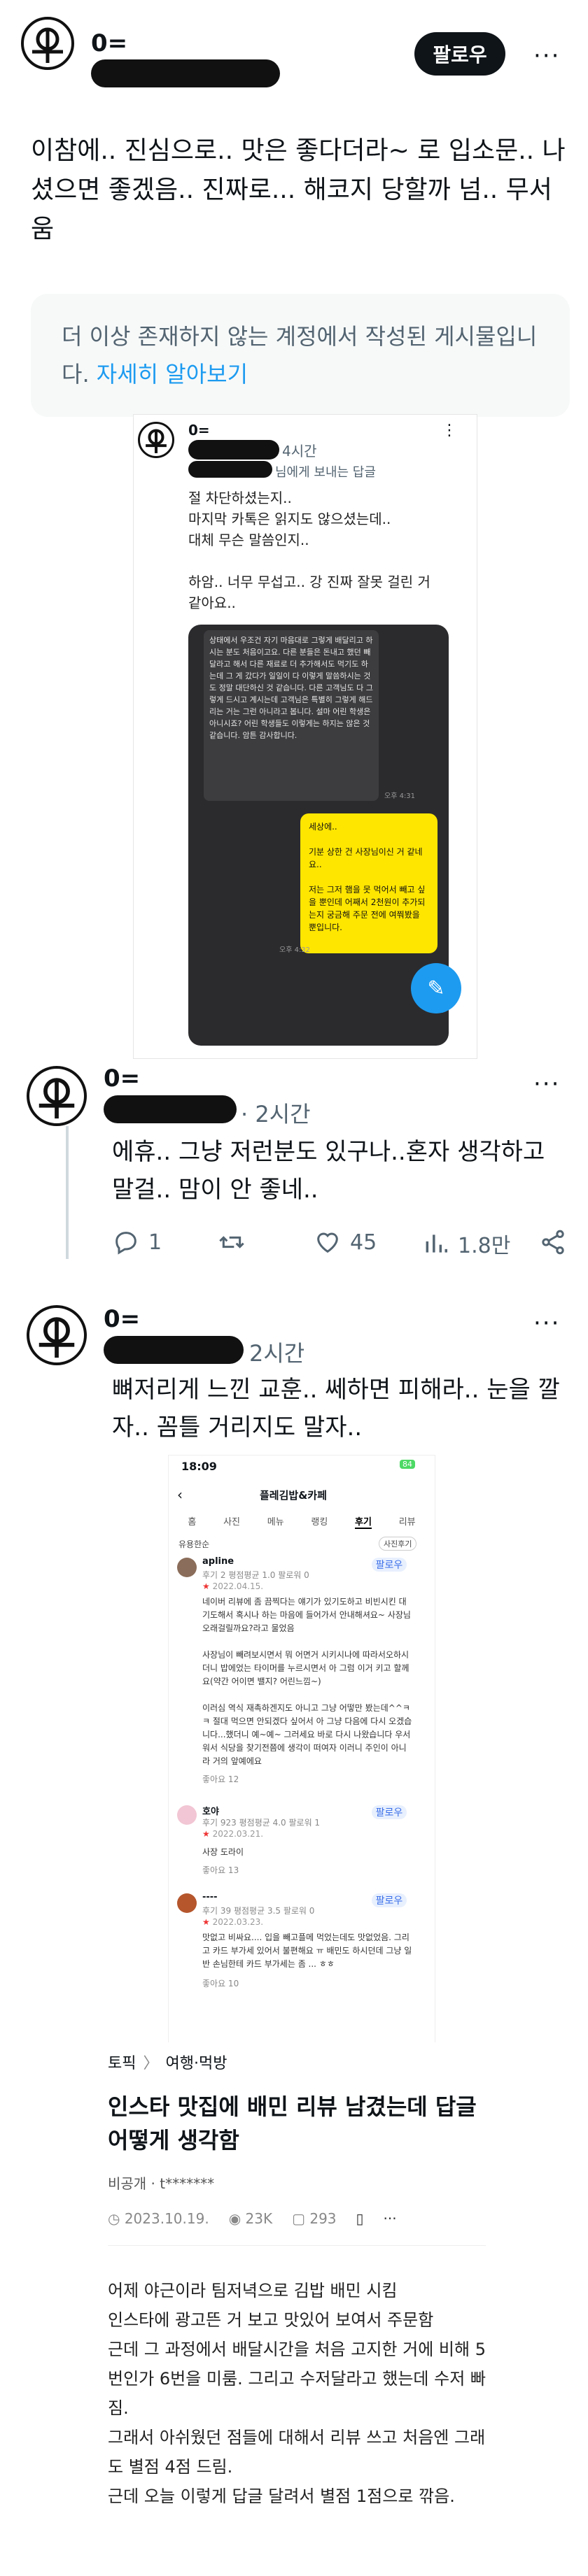 Image resolution: width=588 pixels, height=2576 pixels. Describe the element at coordinates (407, 1521) in the screenshot. I see `tab-review2: 리뷰` at that location.